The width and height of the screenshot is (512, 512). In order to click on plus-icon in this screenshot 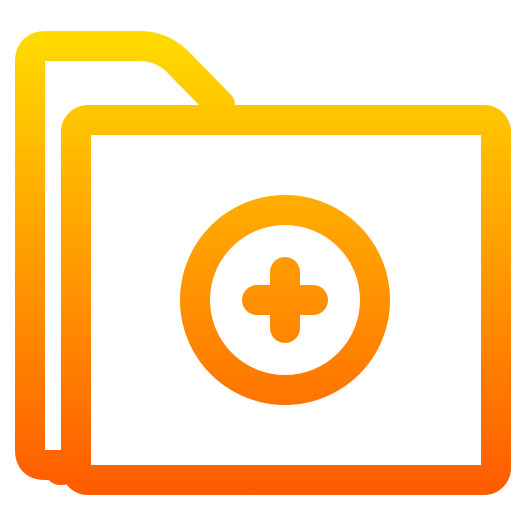, I will do `click(285, 300)`.